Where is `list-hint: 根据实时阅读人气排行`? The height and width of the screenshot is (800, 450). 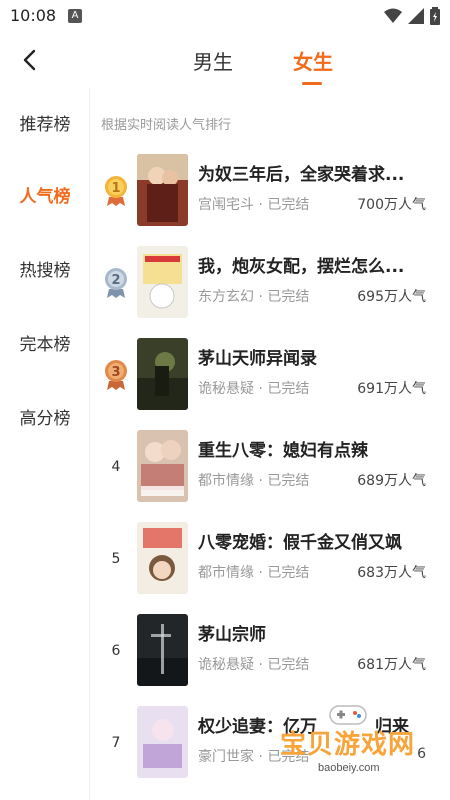 list-hint: 根据实时阅读人气排行 is located at coordinates (166, 125).